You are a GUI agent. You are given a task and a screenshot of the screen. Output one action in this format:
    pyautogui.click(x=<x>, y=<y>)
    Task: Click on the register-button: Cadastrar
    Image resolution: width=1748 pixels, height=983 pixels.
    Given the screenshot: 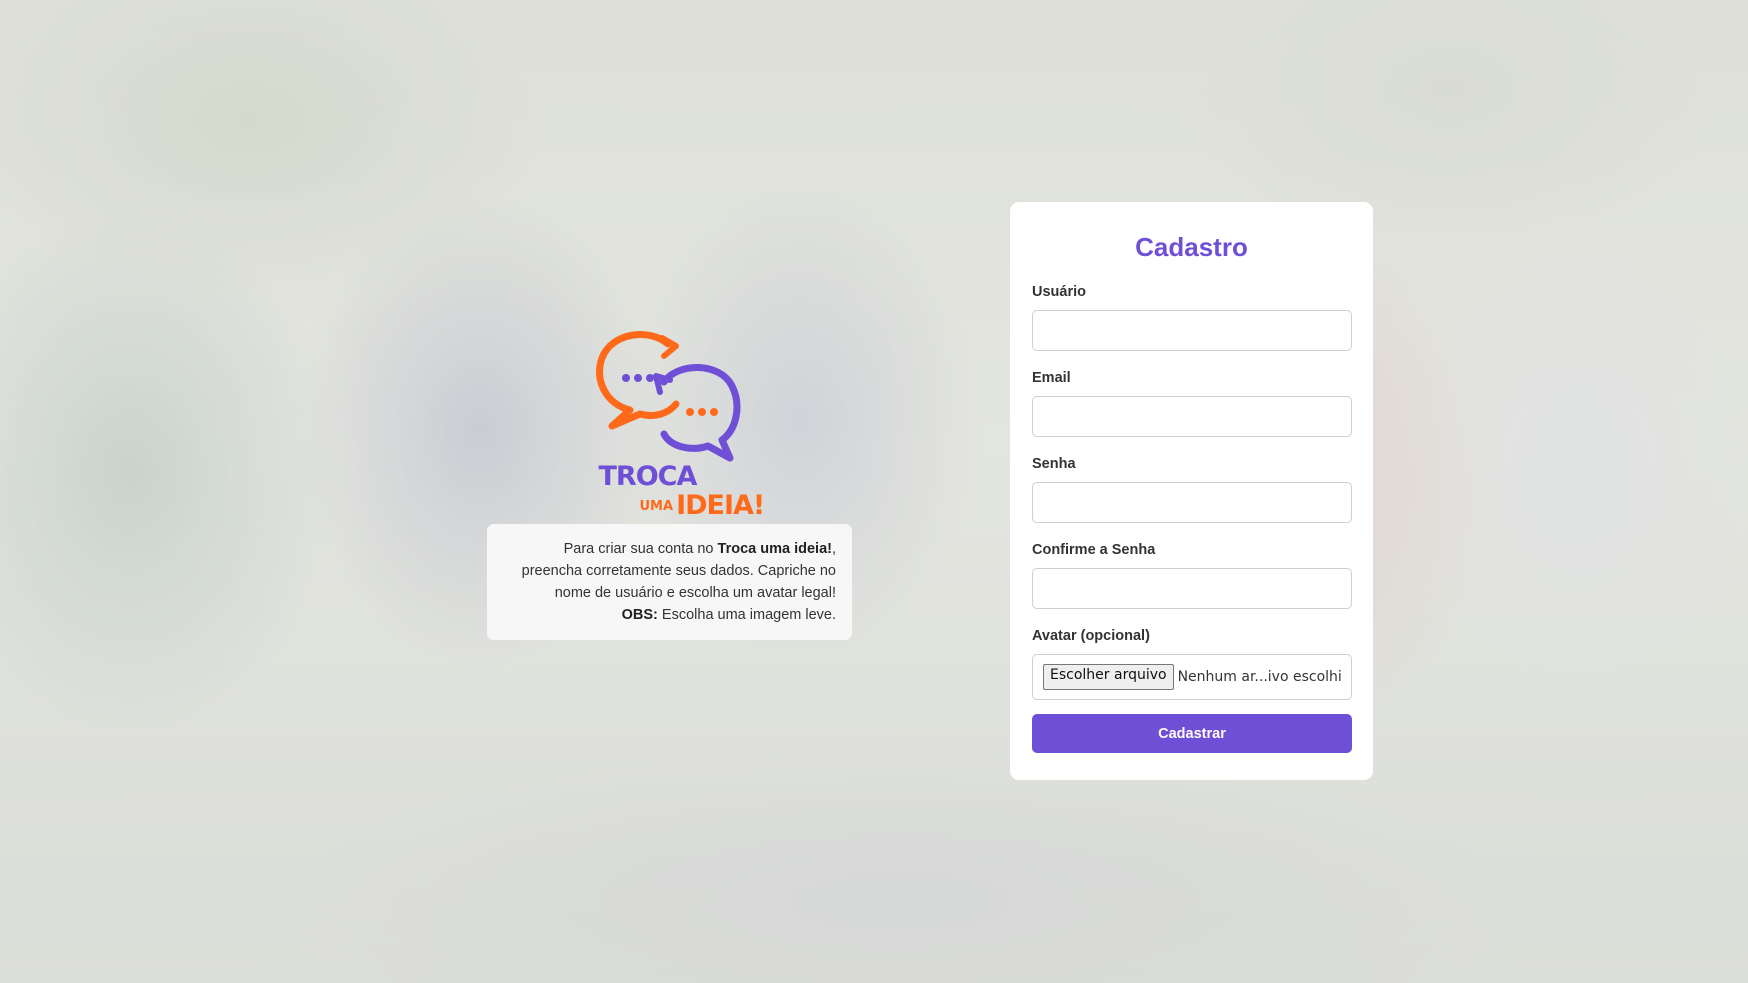 What is the action you would take?
    pyautogui.click(x=1192, y=733)
    